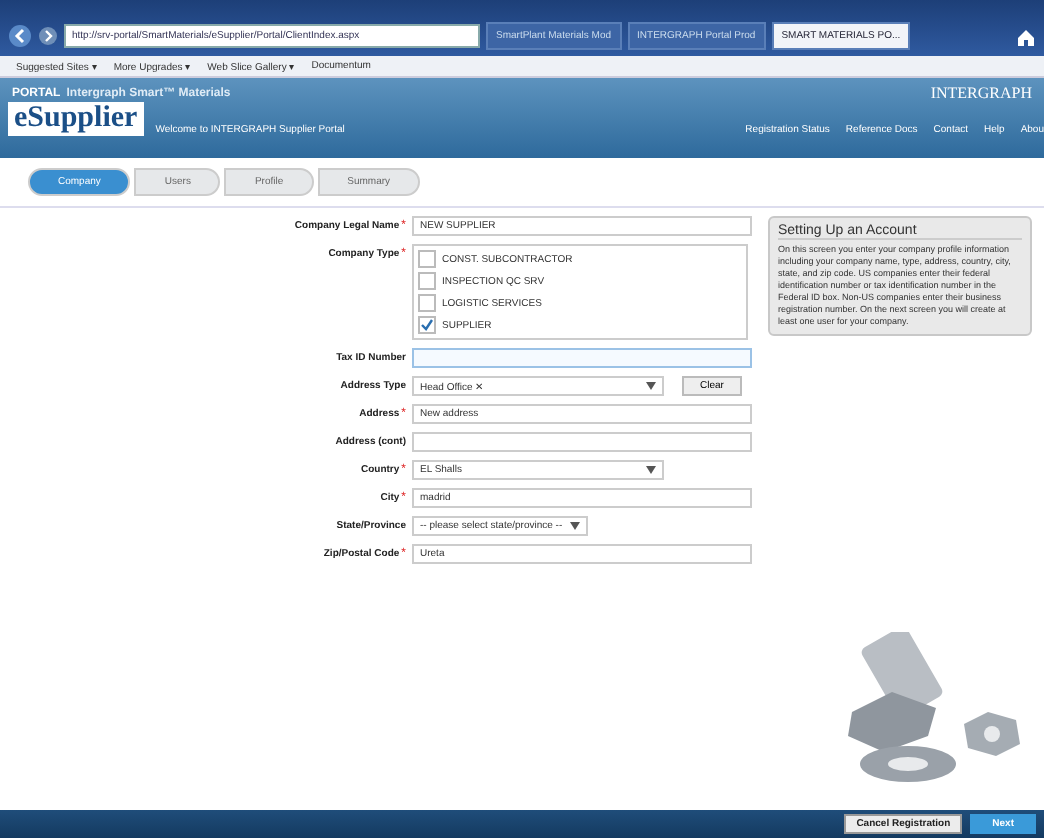 Image resolution: width=1044 pixels, height=838 pixels. I want to click on brand-logo: INTERGRAPH, so click(981, 93).